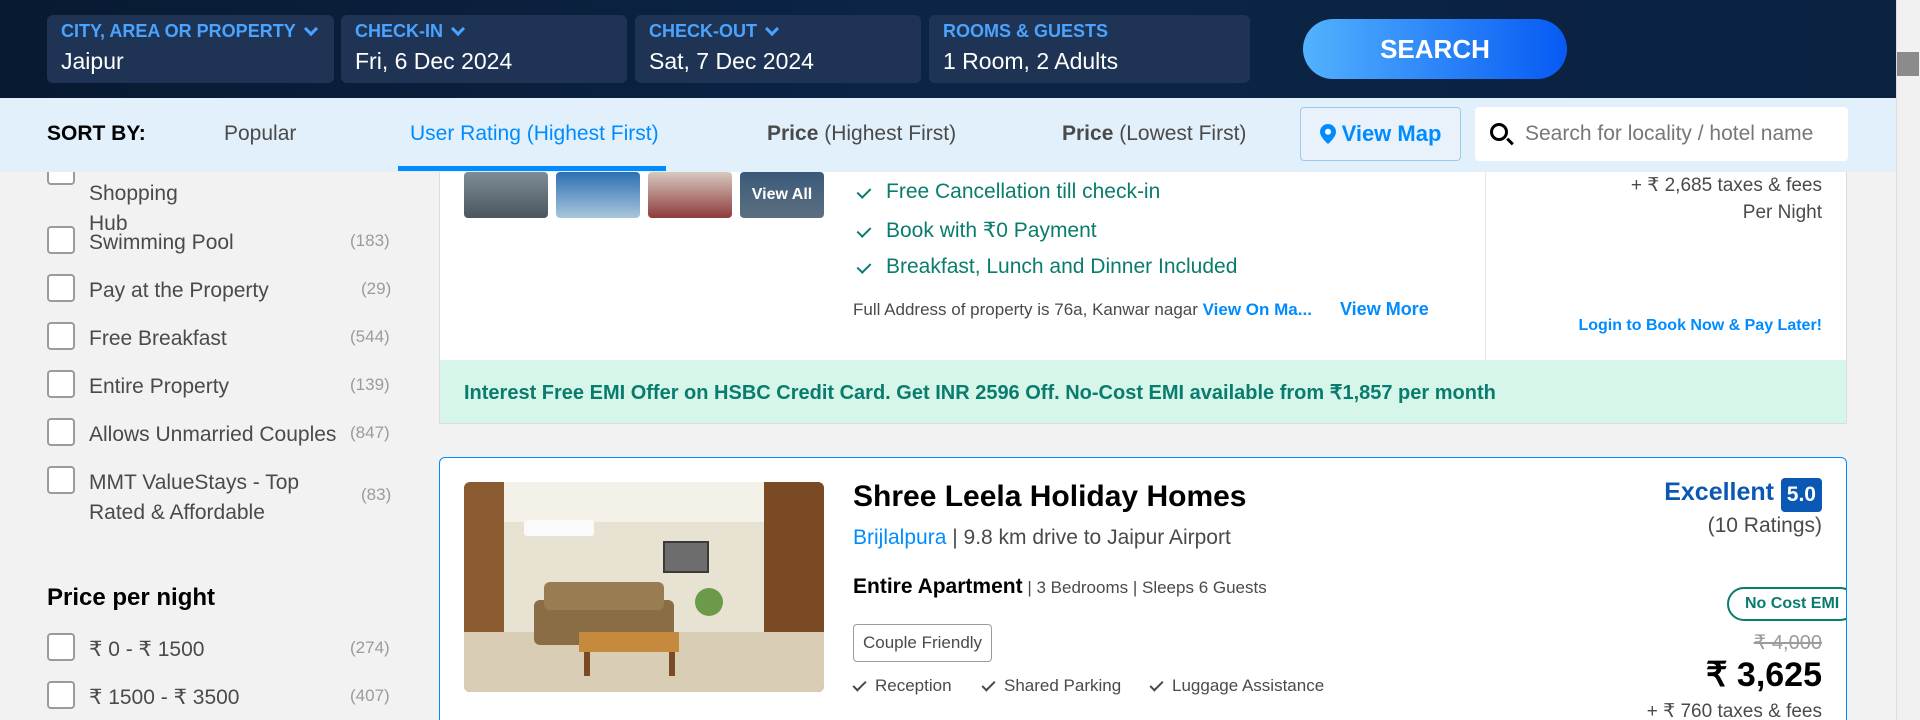 The image size is (1920, 720). Describe the element at coordinates (376, 288) in the screenshot. I see `filter-count: (29)` at that location.